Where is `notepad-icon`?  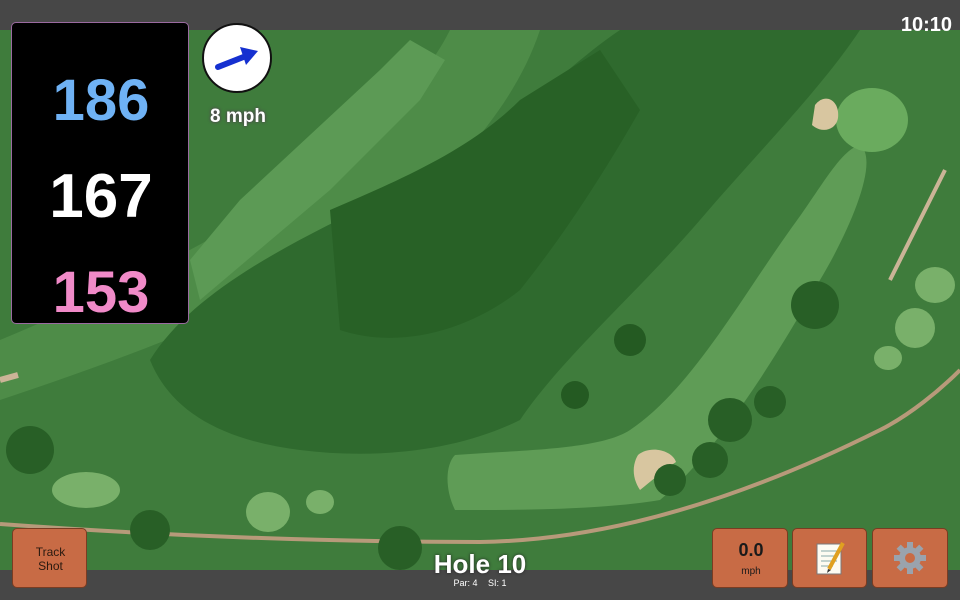 notepad-icon is located at coordinates (830, 558).